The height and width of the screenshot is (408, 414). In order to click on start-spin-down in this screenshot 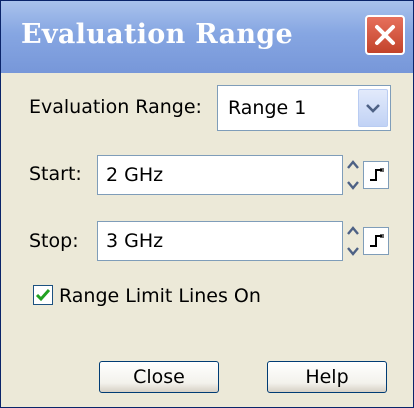, I will do `click(353, 185)`.